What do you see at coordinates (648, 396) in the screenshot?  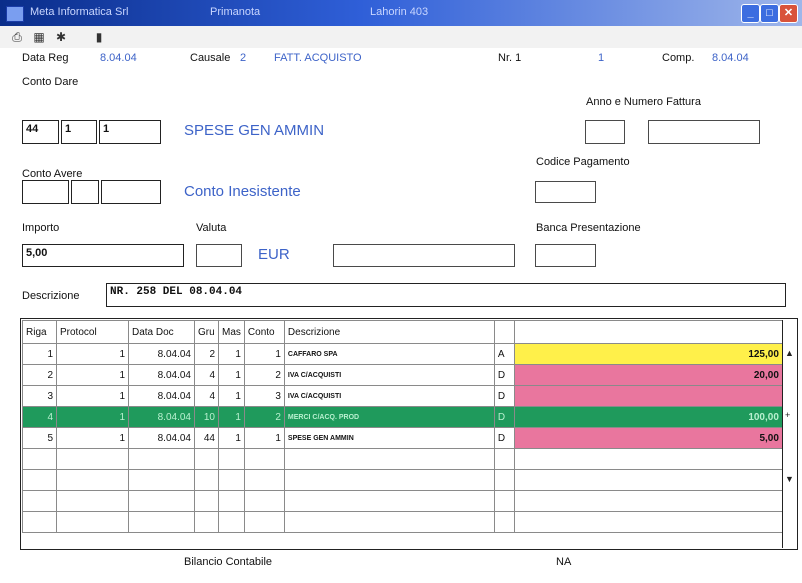 I see `cell-importo` at bounding box center [648, 396].